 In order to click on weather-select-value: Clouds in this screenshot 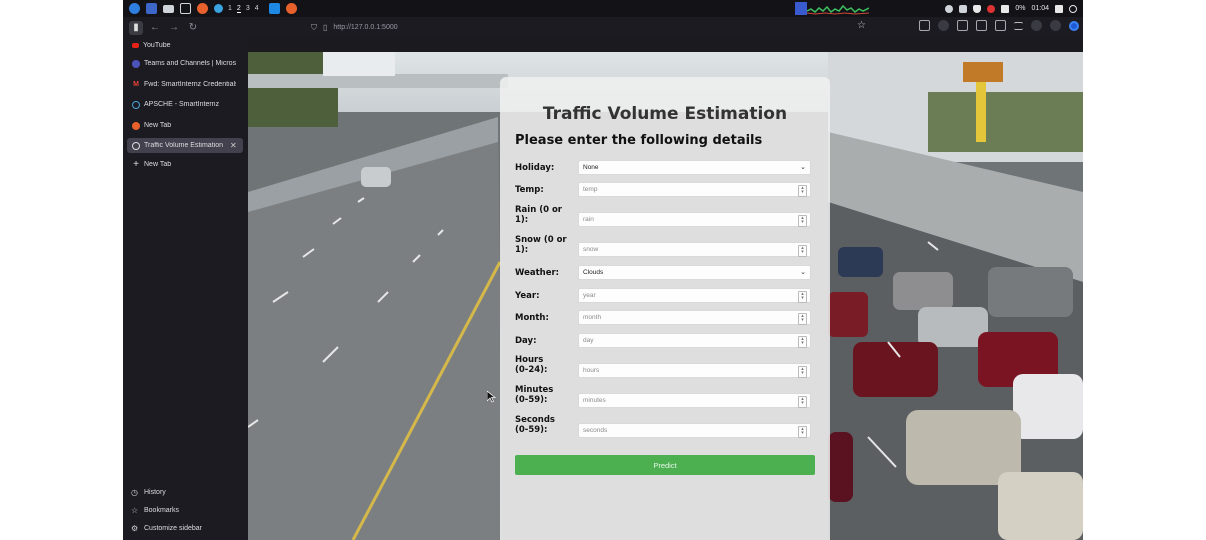, I will do `click(593, 272)`.